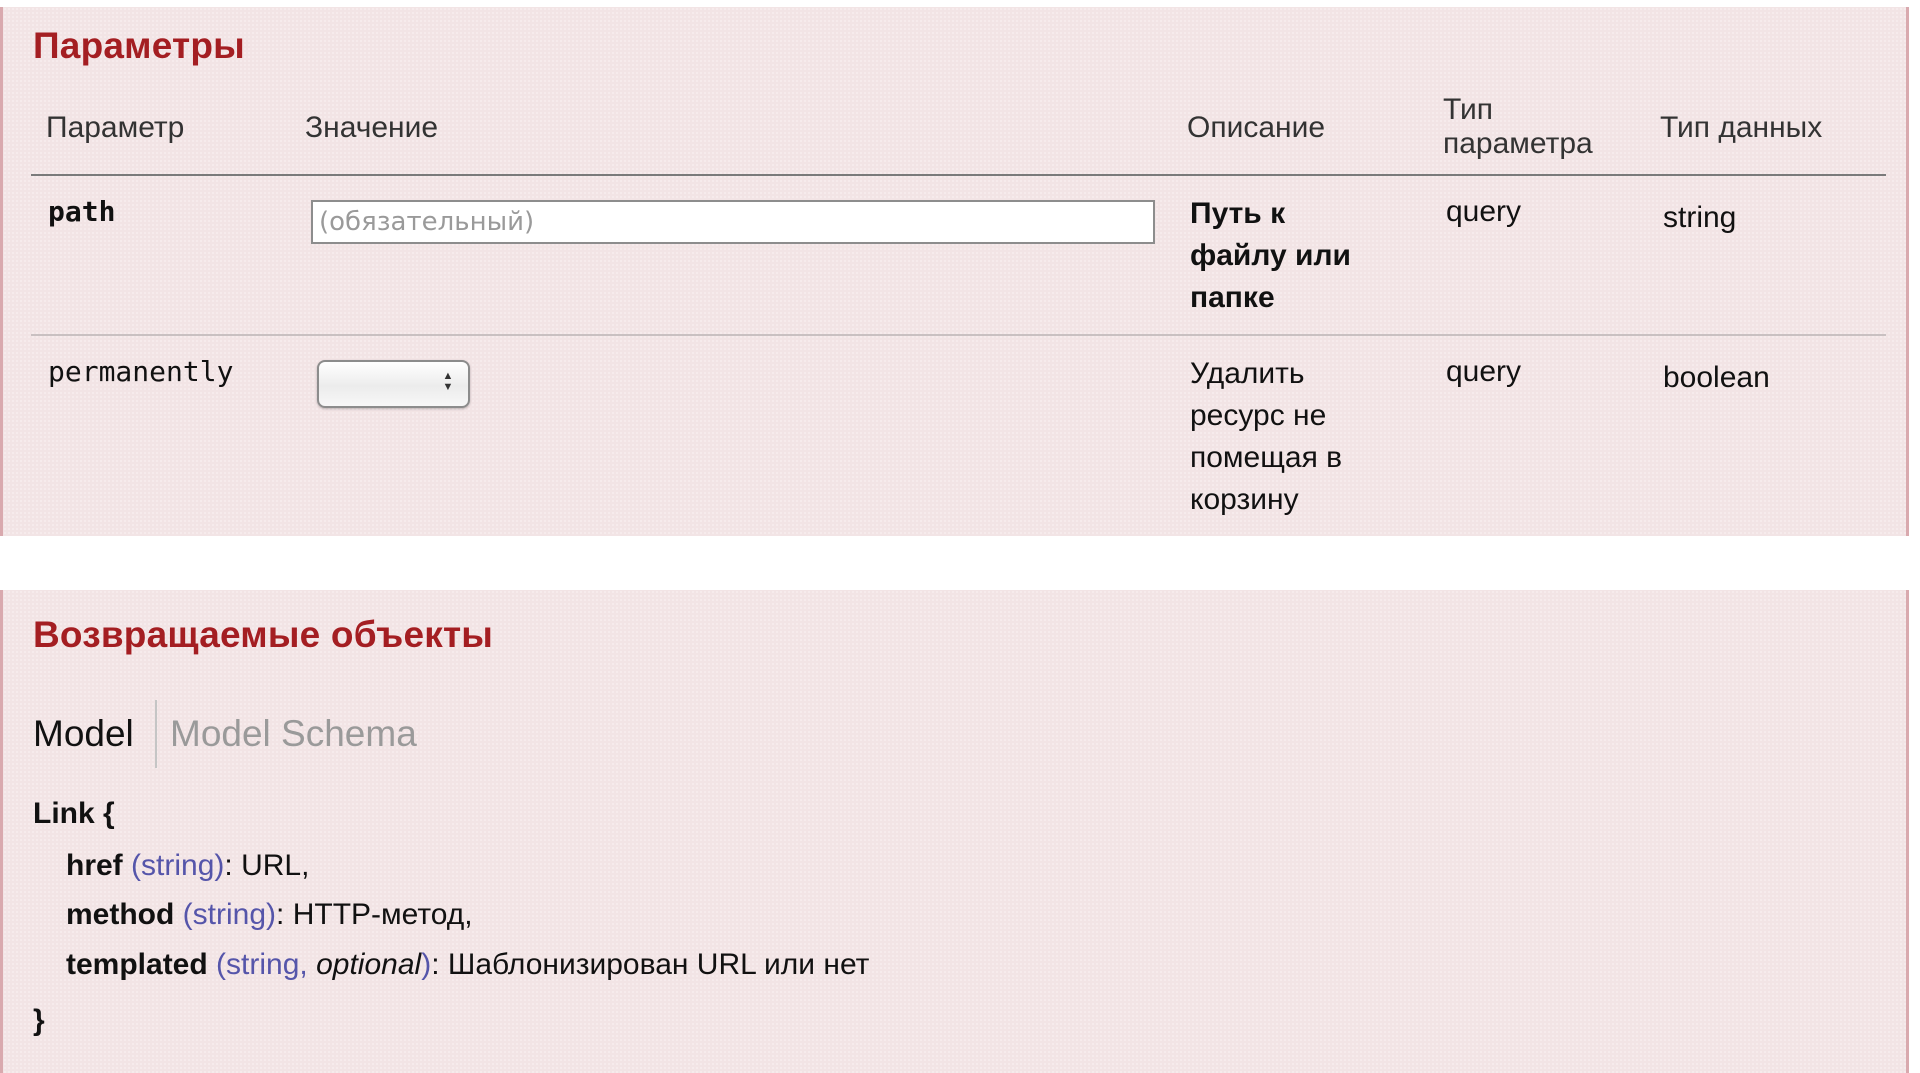 This screenshot has height=1073, width=1920. I want to click on field-name: href, so click(94, 865).